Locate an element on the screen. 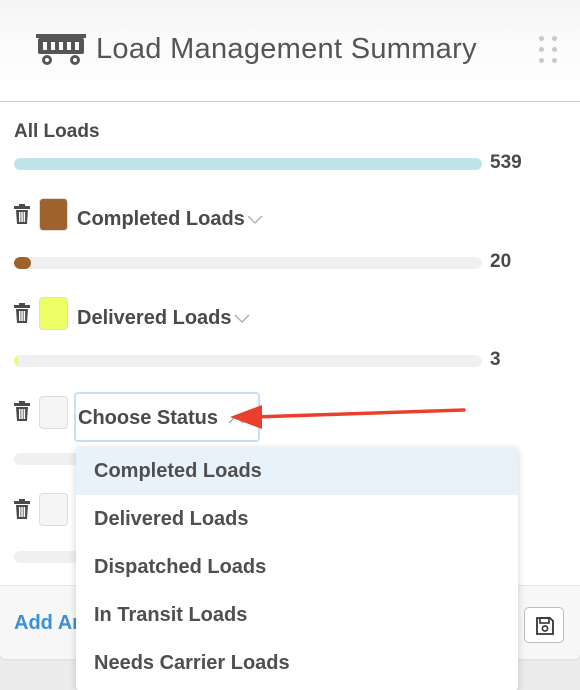 This screenshot has width=580, height=690. all-loads-progress is located at coordinates (248, 164).